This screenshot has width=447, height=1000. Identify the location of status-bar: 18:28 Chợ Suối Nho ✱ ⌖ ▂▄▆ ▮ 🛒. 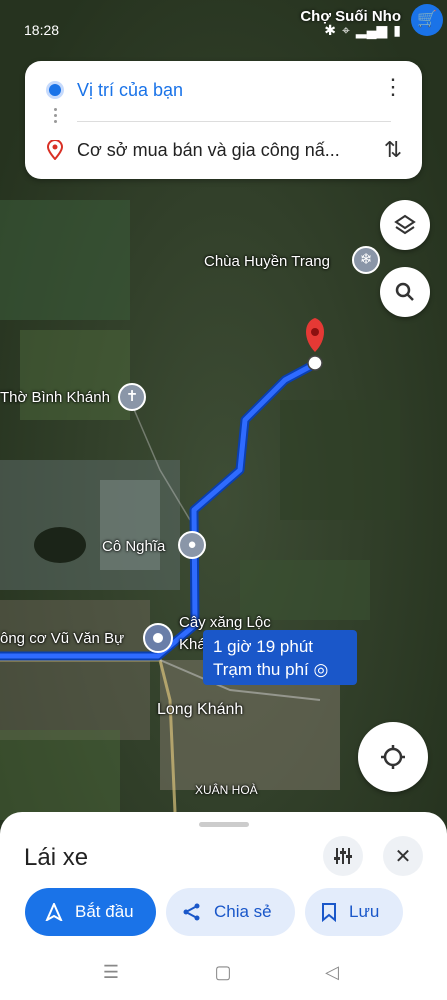
(223, 26).